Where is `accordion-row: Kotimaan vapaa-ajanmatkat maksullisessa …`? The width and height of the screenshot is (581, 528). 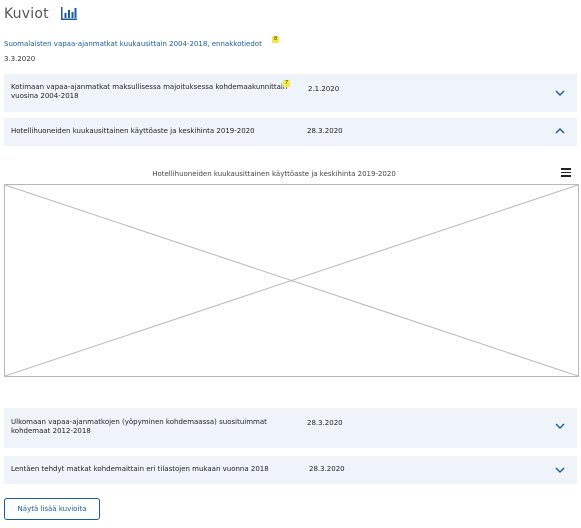 accordion-row: Kotimaan vapaa-ajanmatkat maksullisessa … is located at coordinates (290, 93).